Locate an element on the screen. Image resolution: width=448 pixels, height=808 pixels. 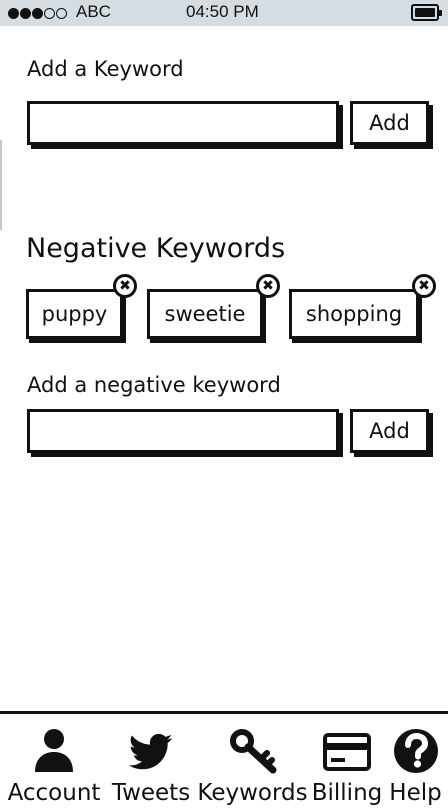
tab-help: Help is located at coordinates (415, 761).